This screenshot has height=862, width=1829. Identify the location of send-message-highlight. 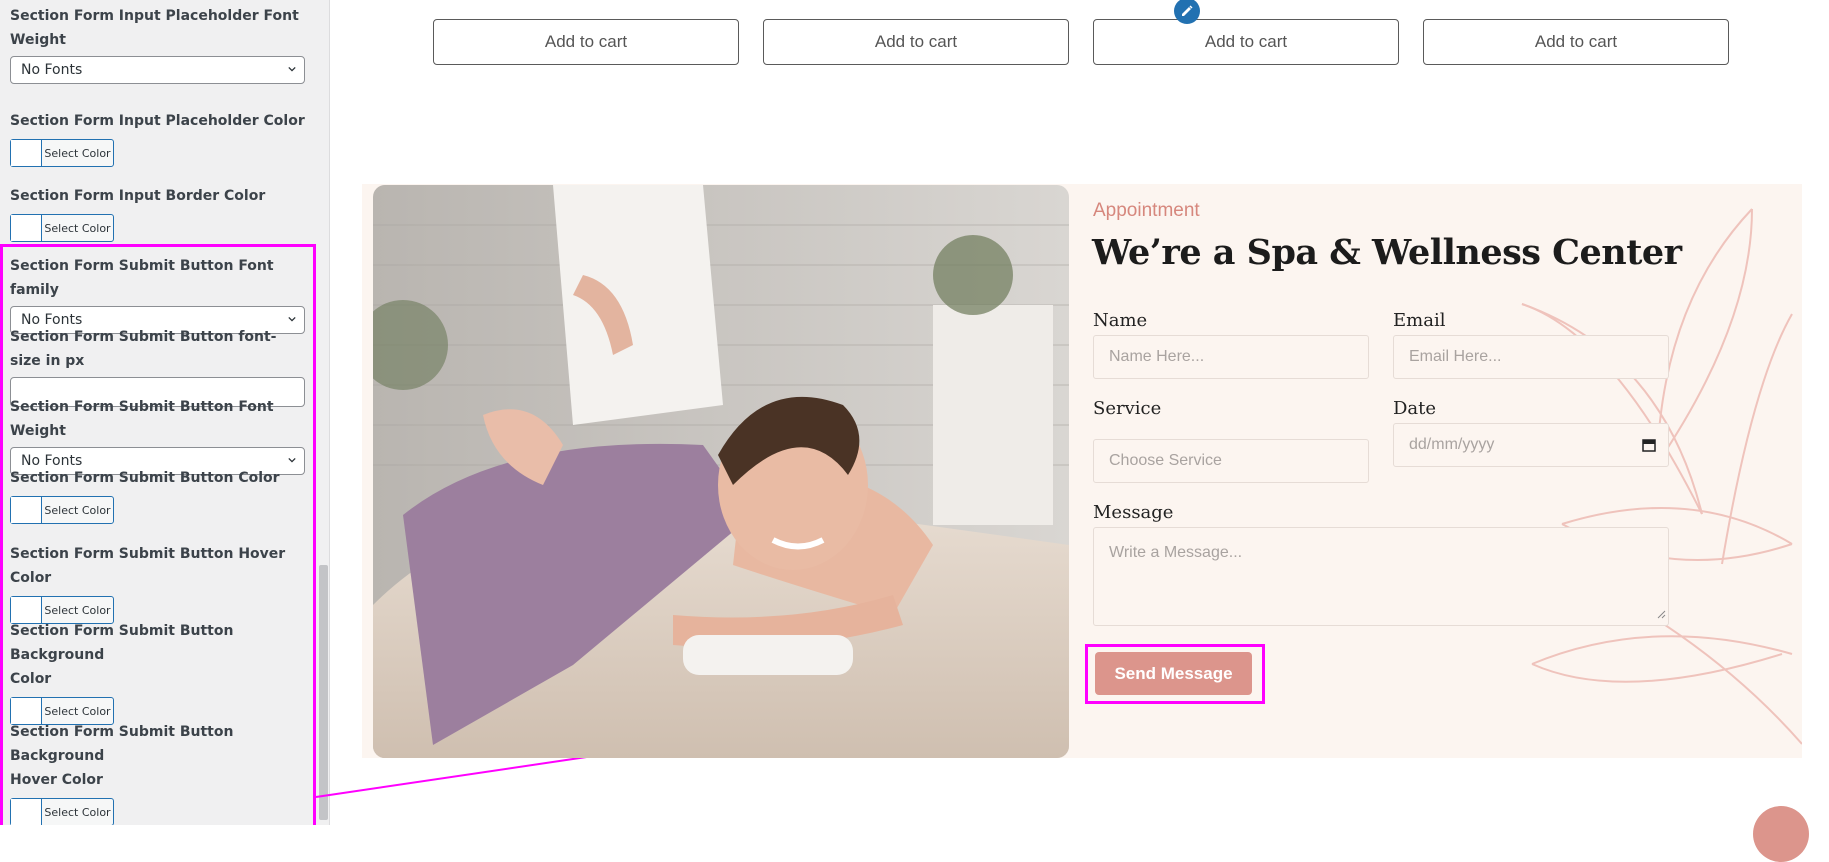
(1175, 674).